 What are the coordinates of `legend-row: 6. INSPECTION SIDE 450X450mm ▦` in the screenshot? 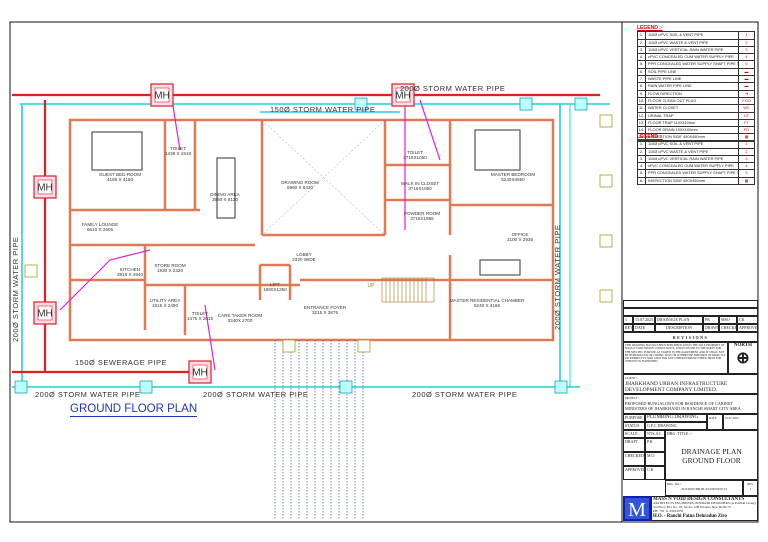 It's located at (696, 181).